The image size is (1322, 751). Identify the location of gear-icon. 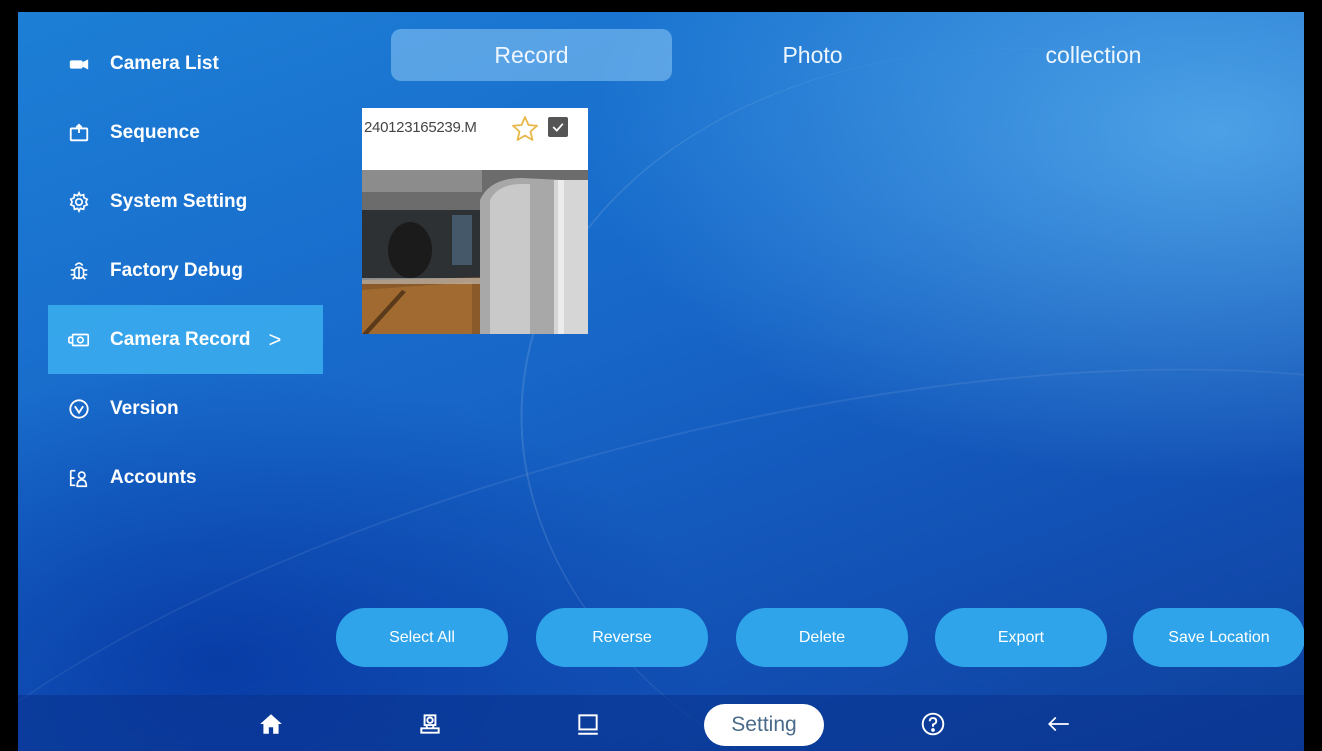
(79, 202).